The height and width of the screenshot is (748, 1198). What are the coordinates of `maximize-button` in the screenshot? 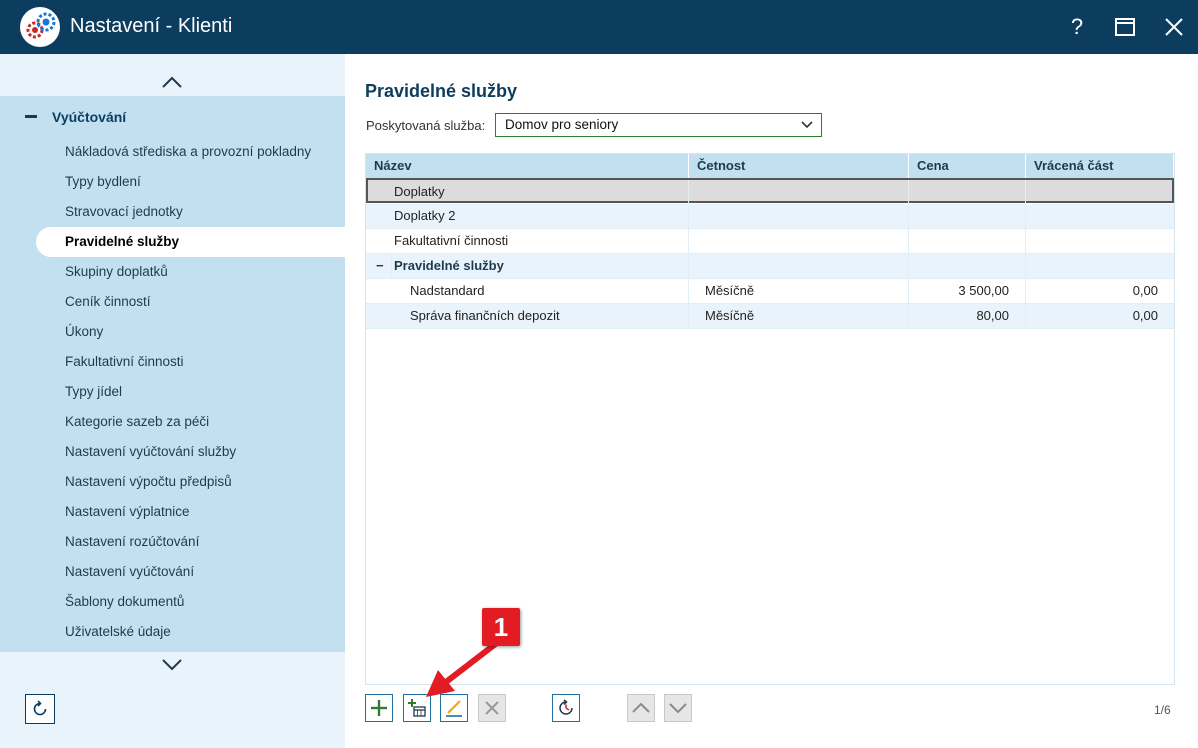 It's located at (1125, 27).